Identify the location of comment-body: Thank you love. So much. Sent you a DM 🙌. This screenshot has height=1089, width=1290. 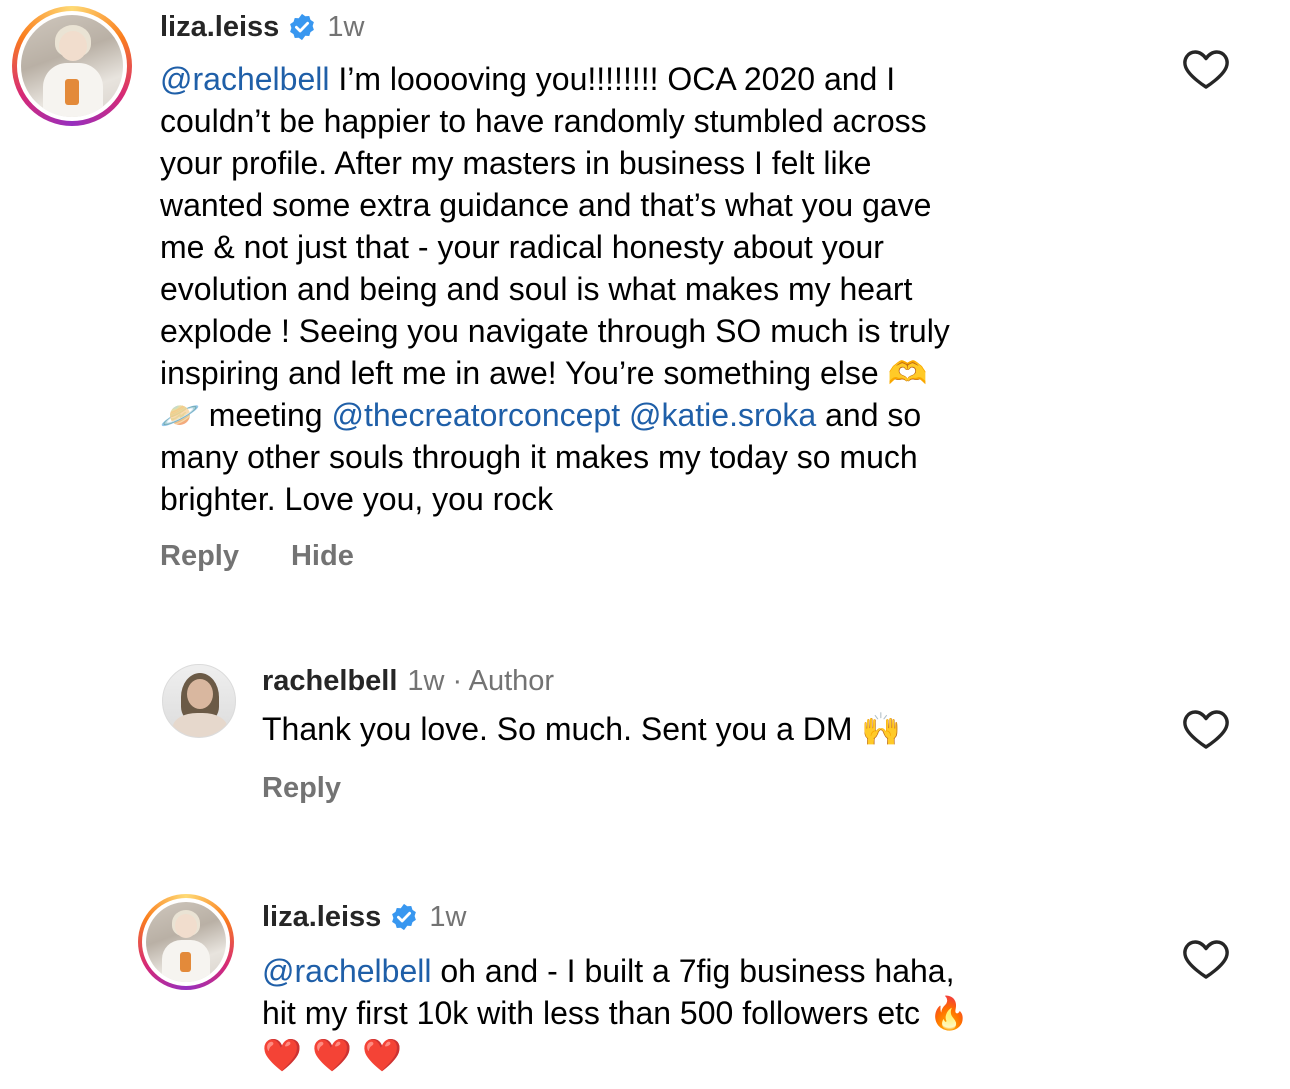
(582, 729).